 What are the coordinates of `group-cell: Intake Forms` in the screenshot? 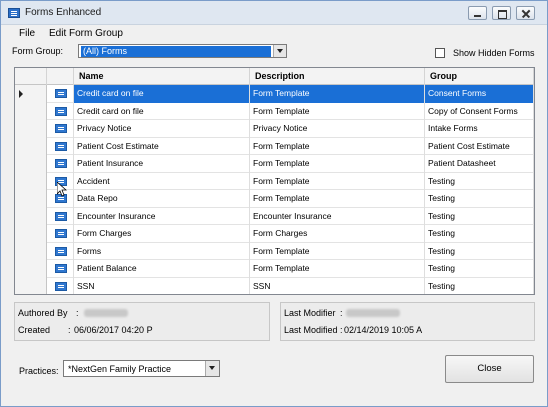 It's located at (479, 129).